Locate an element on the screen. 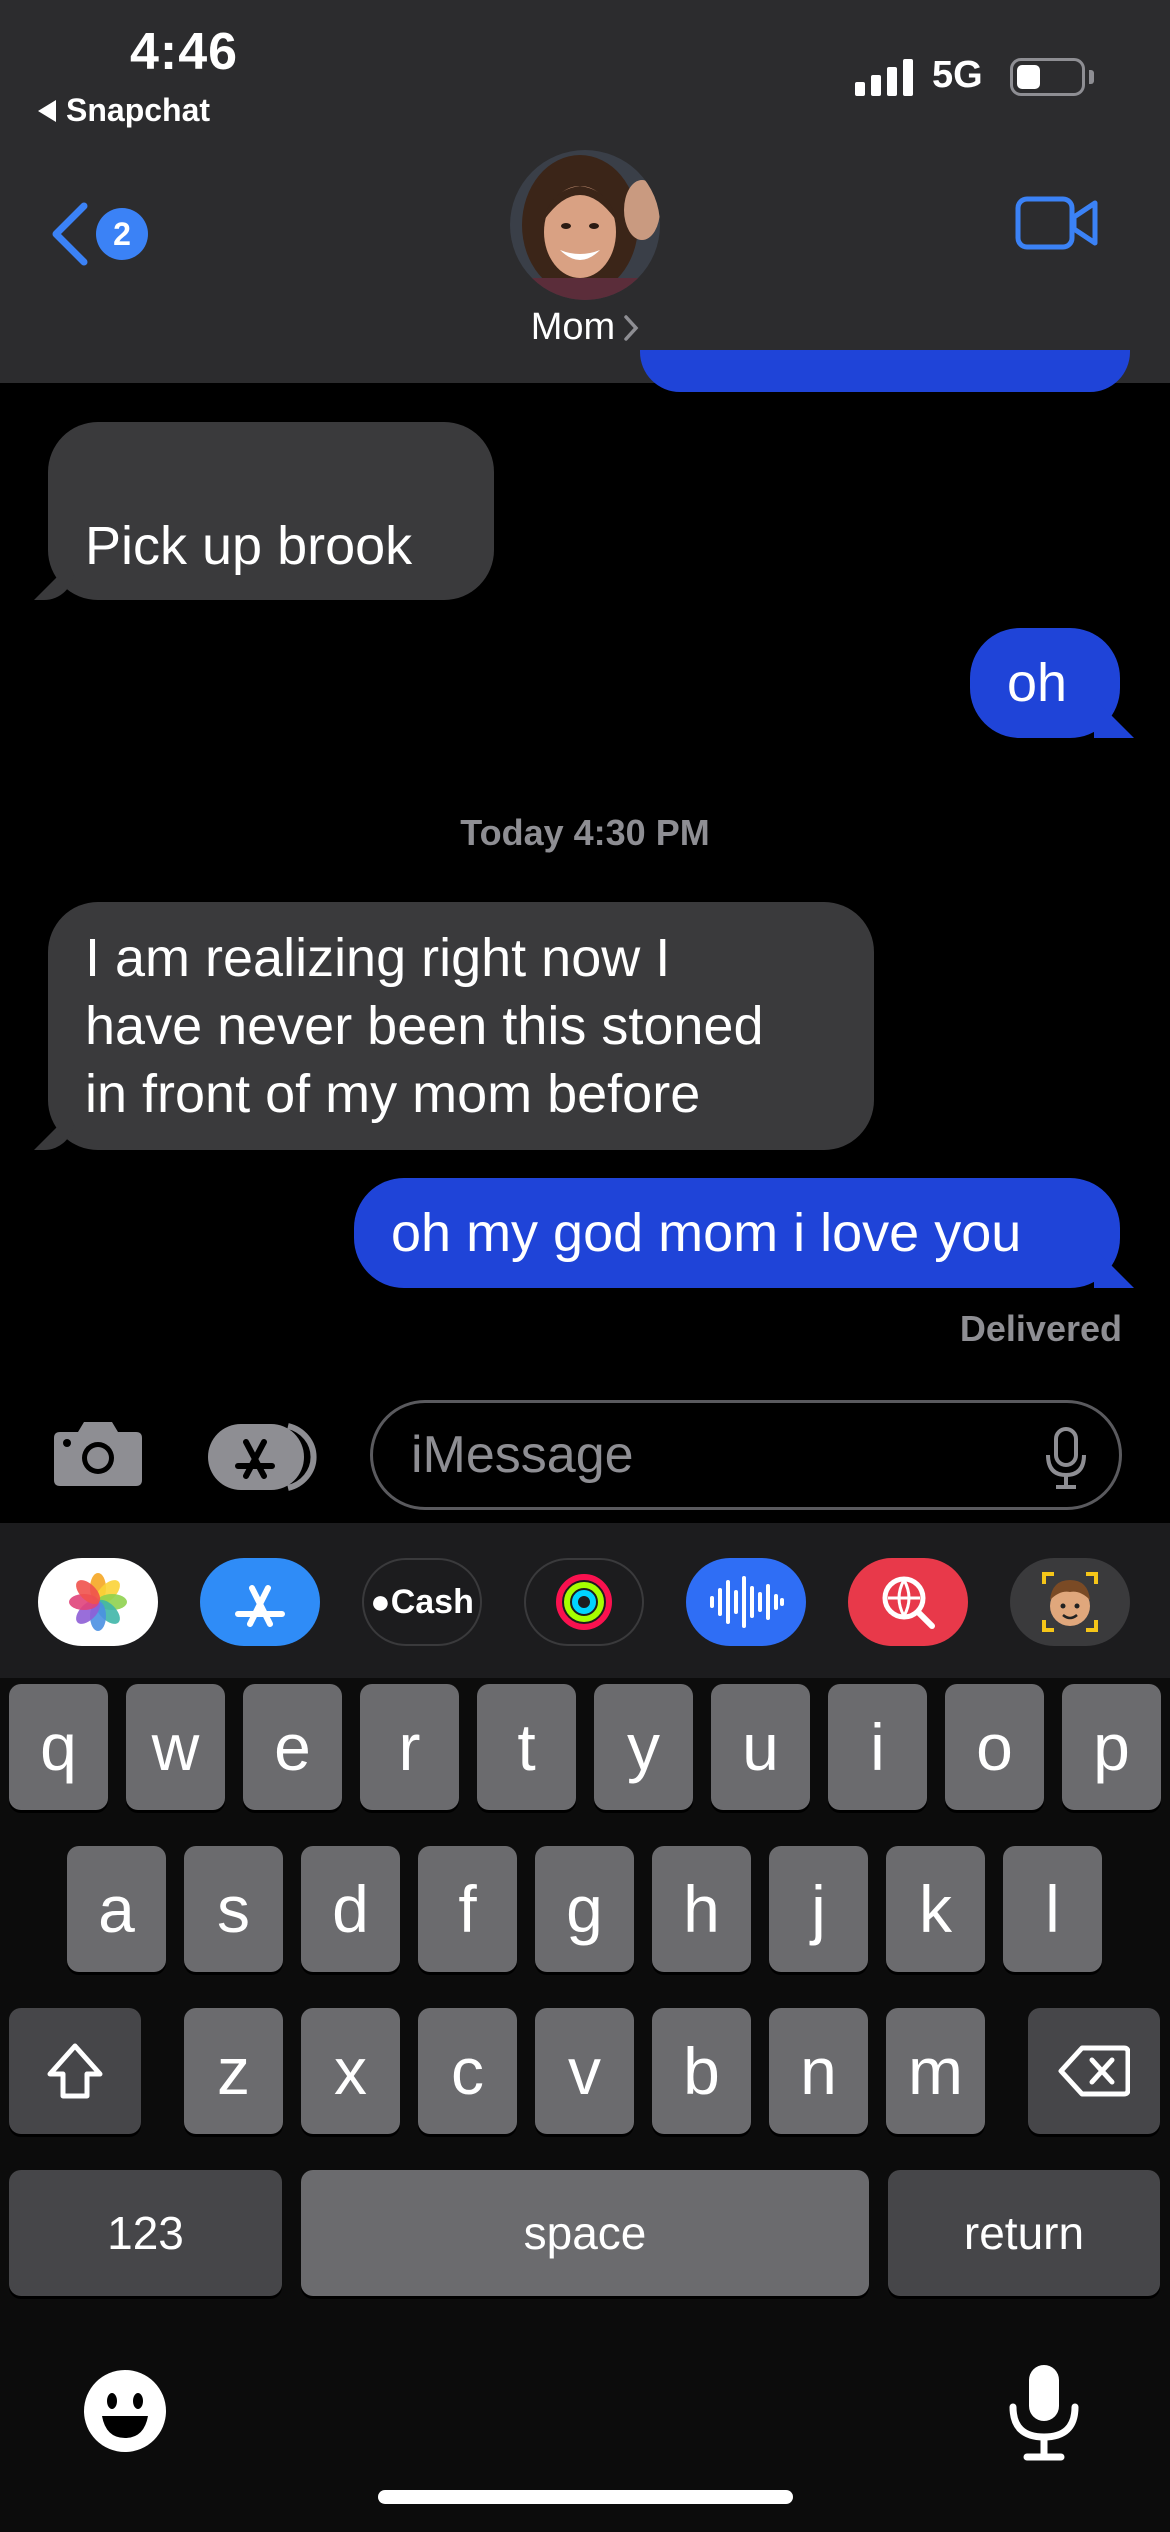 The height and width of the screenshot is (2532, 1170). key-l: l is located at coordinates (1052, 1909).